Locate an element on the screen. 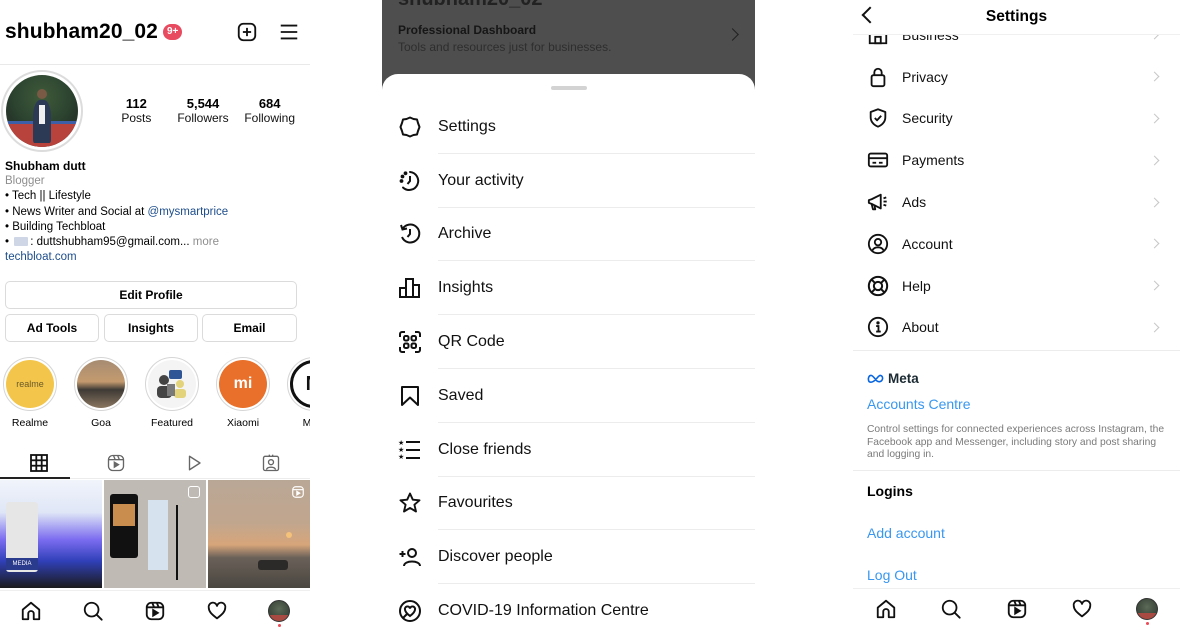 This screenshot has width=1200, height=630. new-post-icon is located at coordinates (247, 32).